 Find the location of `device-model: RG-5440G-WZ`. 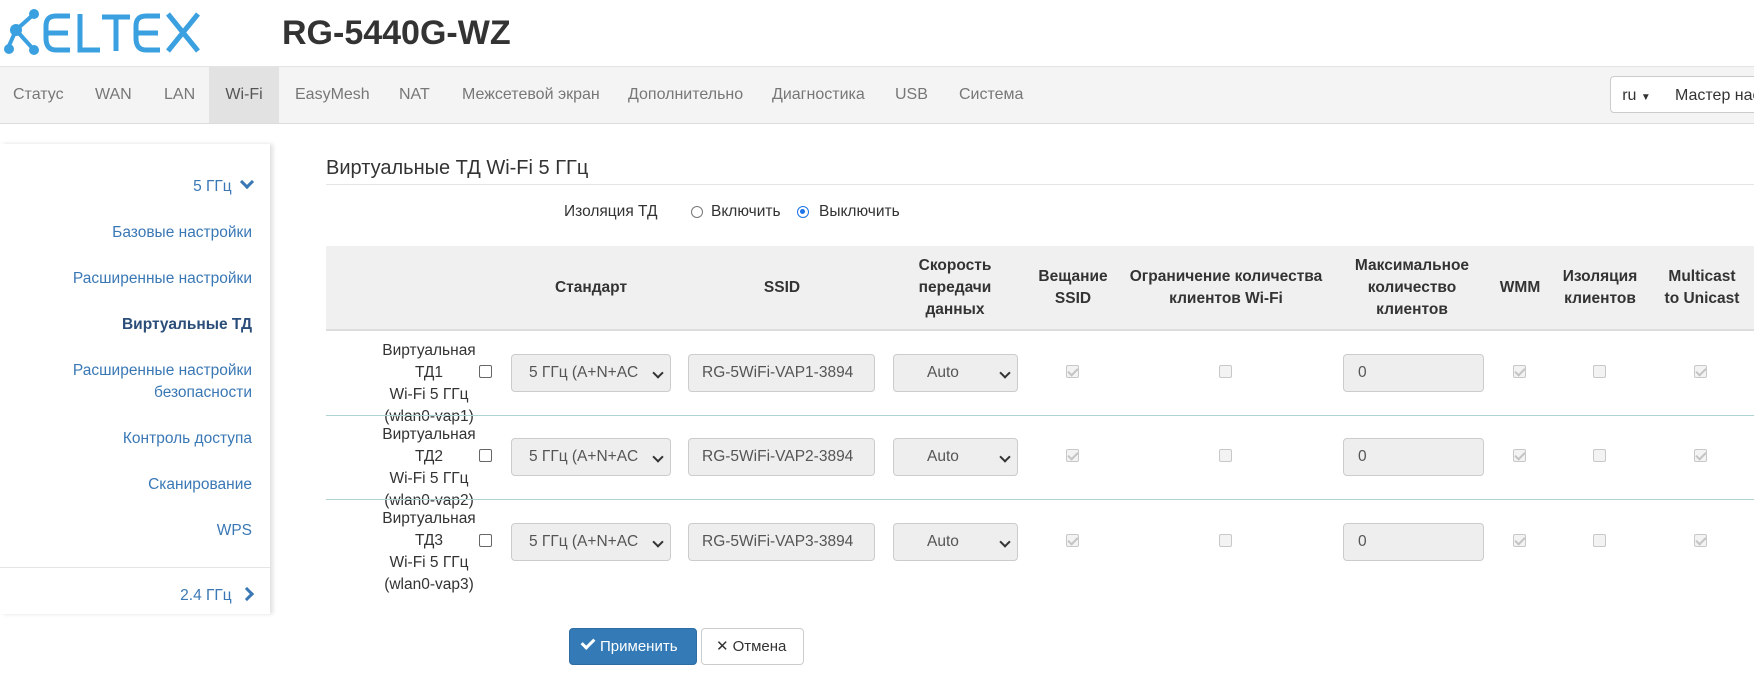

device-model: RG-5440G-WZ is located at coordinates (396, 33).